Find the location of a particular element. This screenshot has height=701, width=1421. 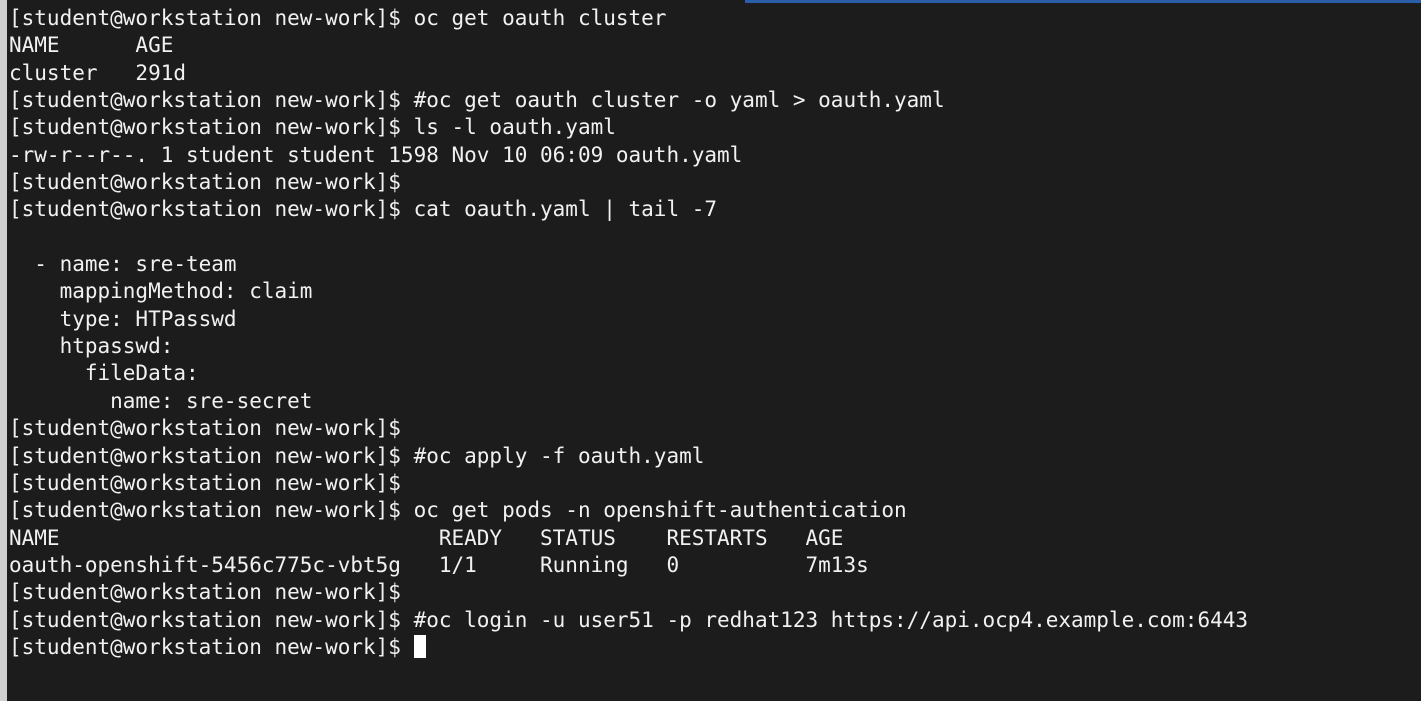

terminal-line: - name: sre-team is located at coordinates (123, 264).